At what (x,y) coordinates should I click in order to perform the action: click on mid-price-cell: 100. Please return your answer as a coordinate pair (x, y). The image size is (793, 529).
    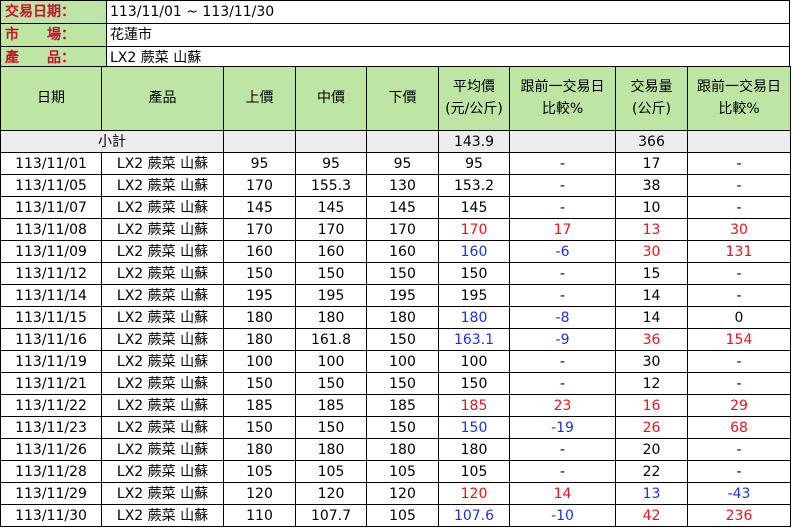
    Looking at the image, I should click on (331, 361).